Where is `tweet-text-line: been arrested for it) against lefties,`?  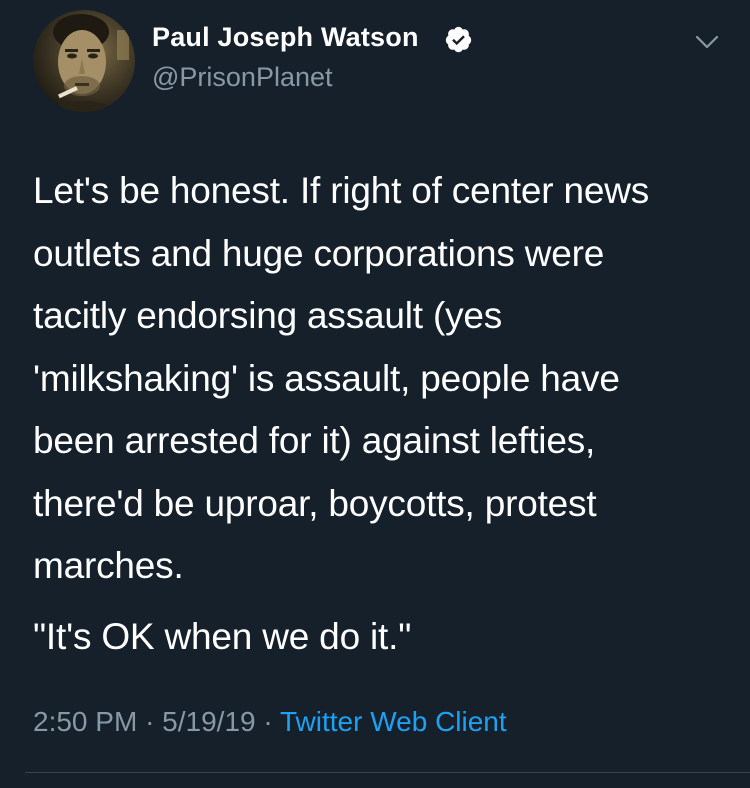 tweet-text-line: been arrested for it) against lefties, is located at coordinates (314, 440).